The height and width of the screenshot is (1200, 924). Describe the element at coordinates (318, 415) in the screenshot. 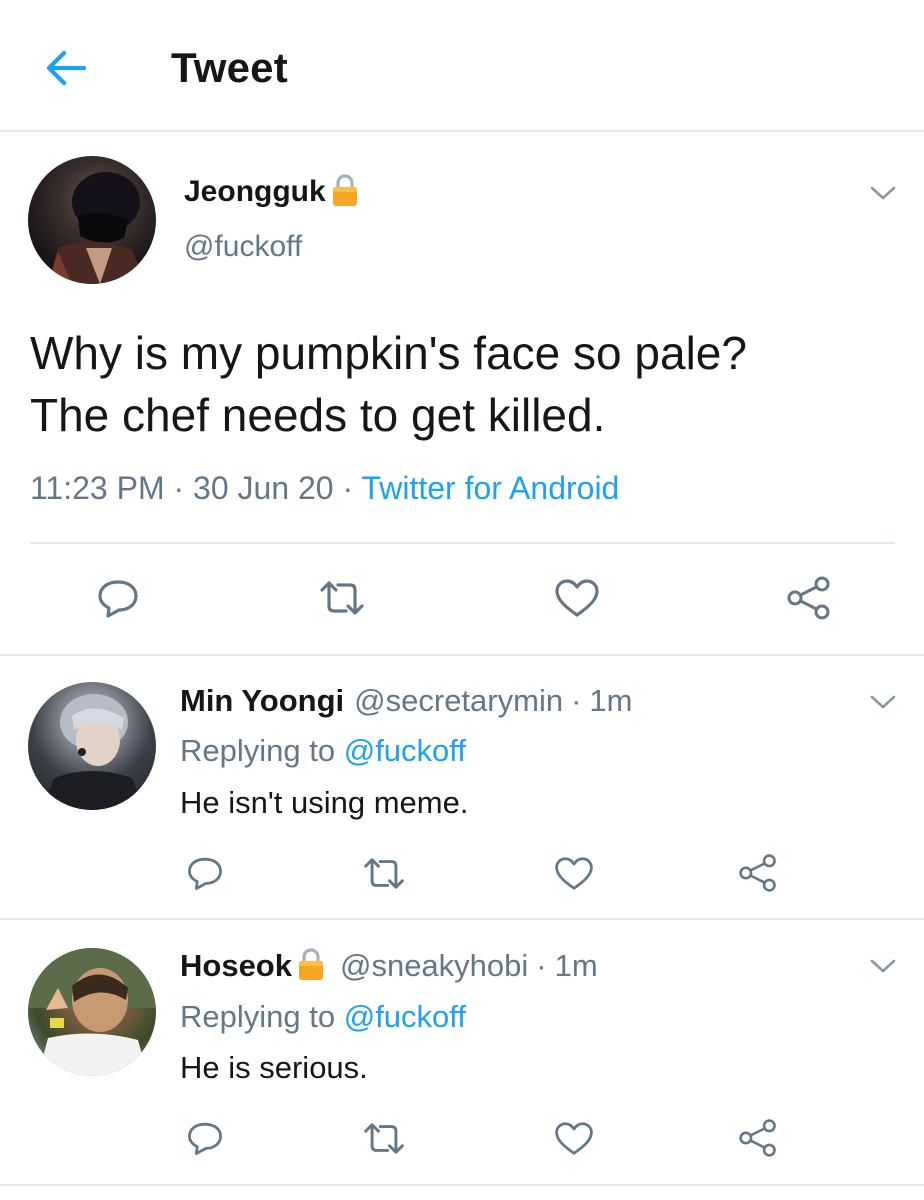

I see `tweet-text-line: The chef needs to get killed.` at that location.